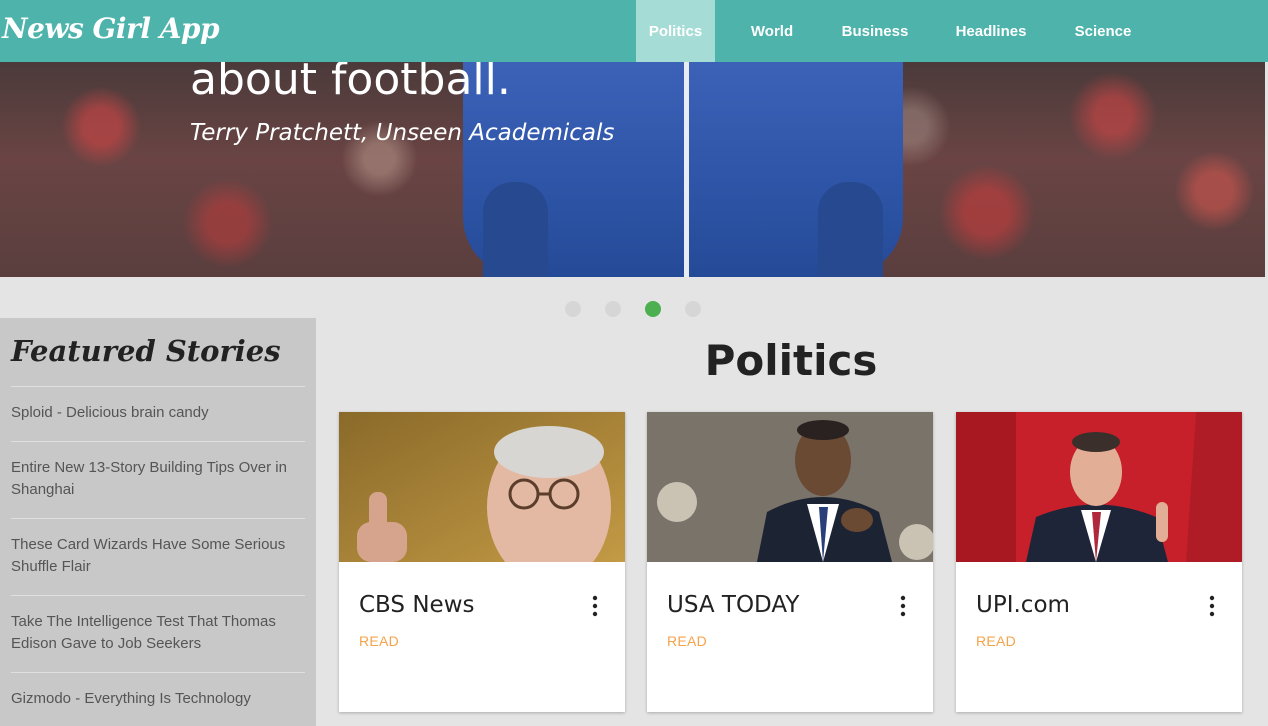 The image size is (1268, 726). I want to click on nav-item-world: World, so click(772, 31).